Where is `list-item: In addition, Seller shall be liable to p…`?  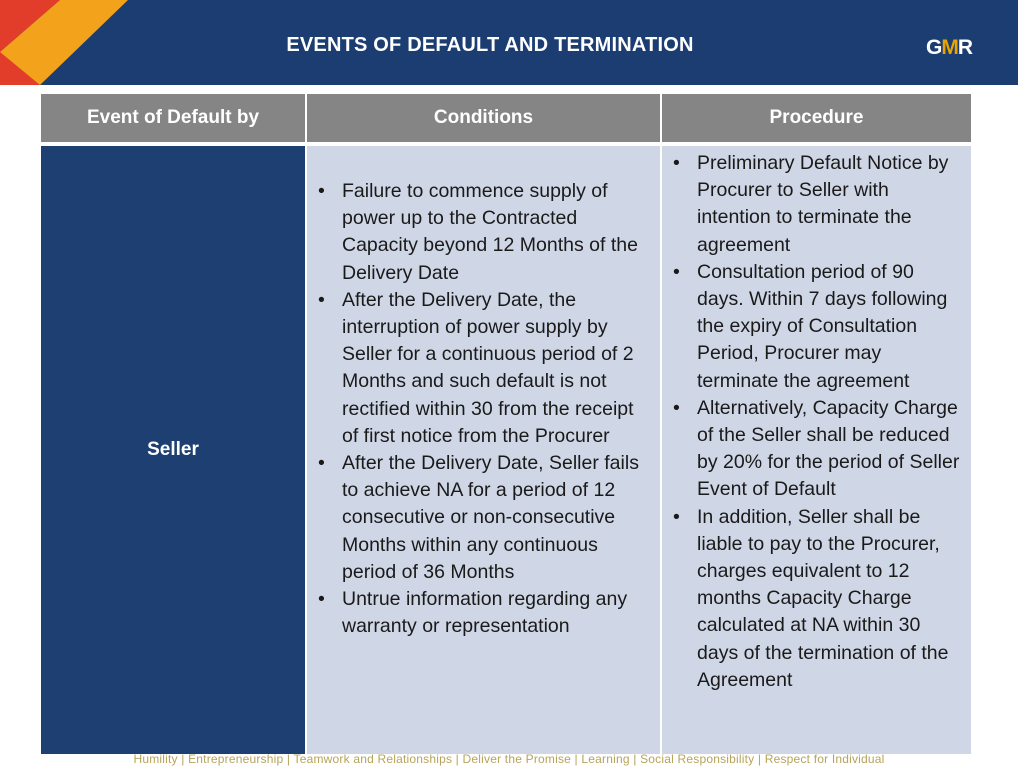 list-item: In addition, Seller shall be liable to p… is located at coordinates (818, 599).